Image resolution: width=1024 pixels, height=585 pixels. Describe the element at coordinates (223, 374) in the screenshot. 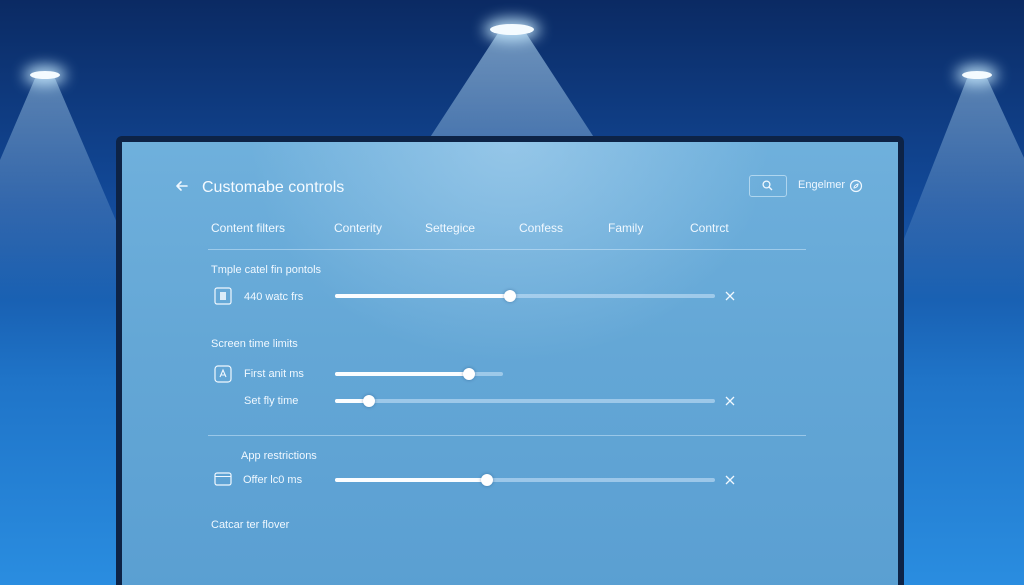

I see `app-tile-icon` at that location.